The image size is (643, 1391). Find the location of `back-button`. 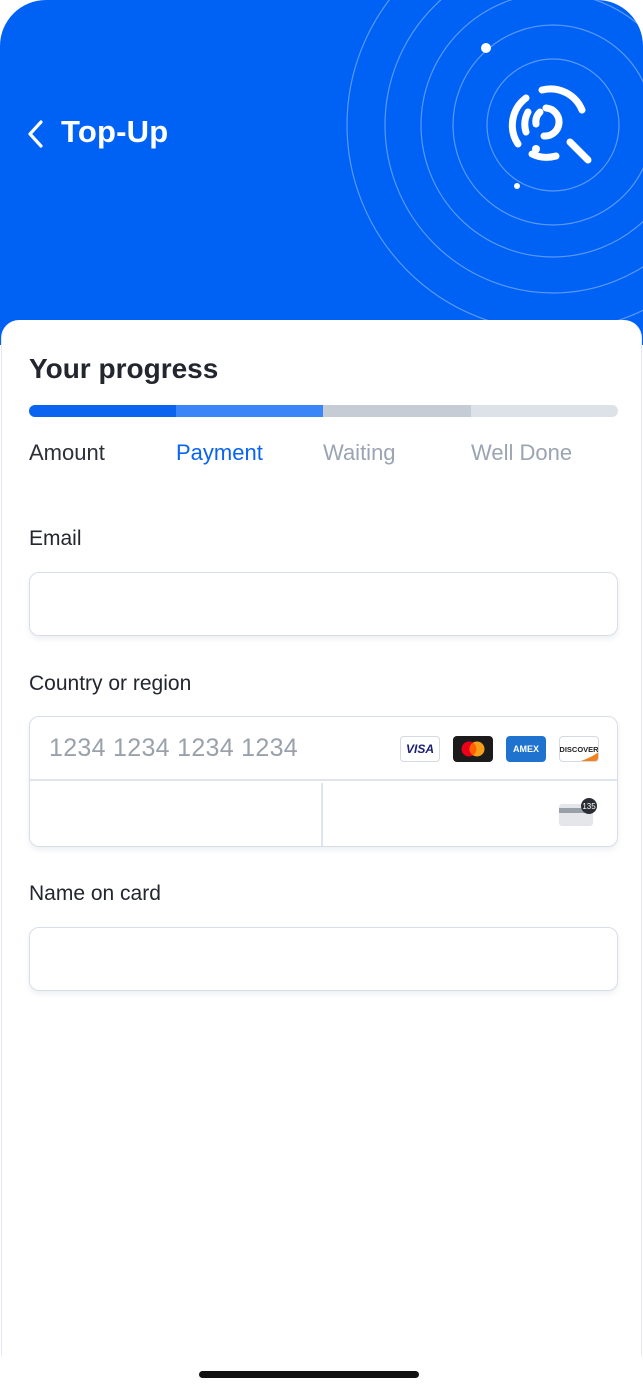

back-button is located at coordinates (35, 134).